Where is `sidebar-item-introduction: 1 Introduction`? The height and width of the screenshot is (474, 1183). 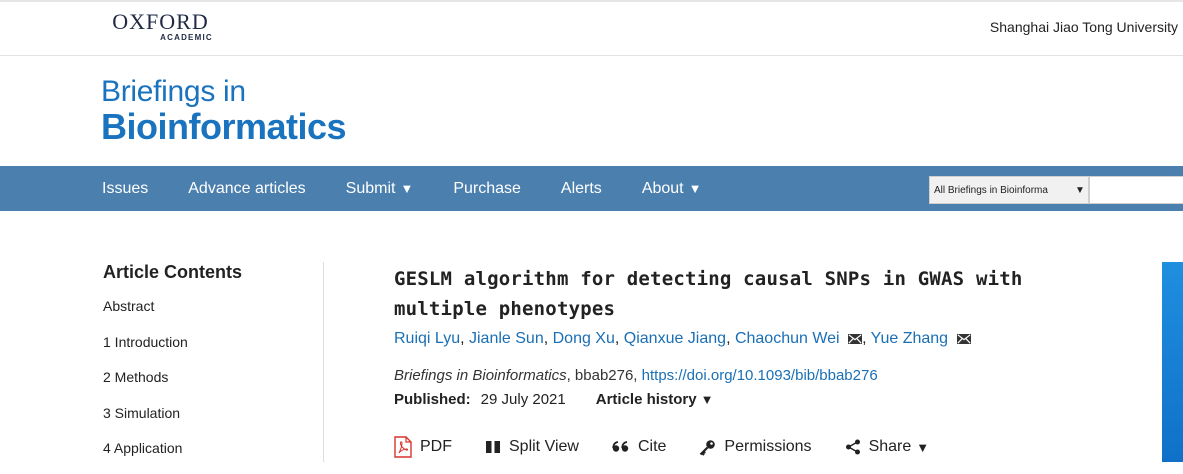
sidebar-item-introduction: 1 Introduction is located at coordinates (213, 350).